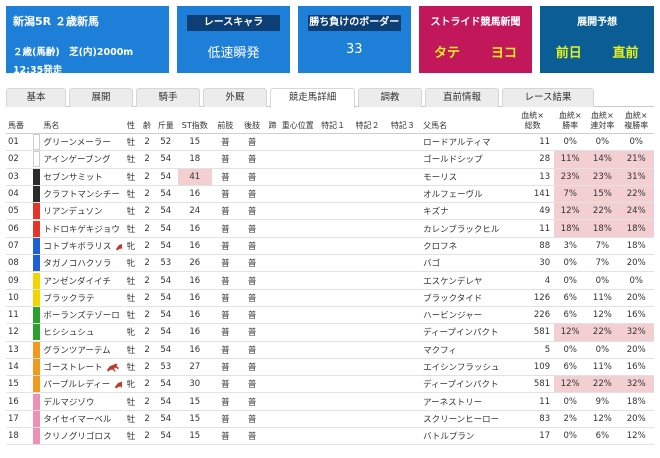 This screenshot has width=660, height=458. I want to click on table-row: 11 ボーランズテゾーロ牡 2 54 16 普普ハービンジャー 226 6% 12% 16%, so click(330, 315).